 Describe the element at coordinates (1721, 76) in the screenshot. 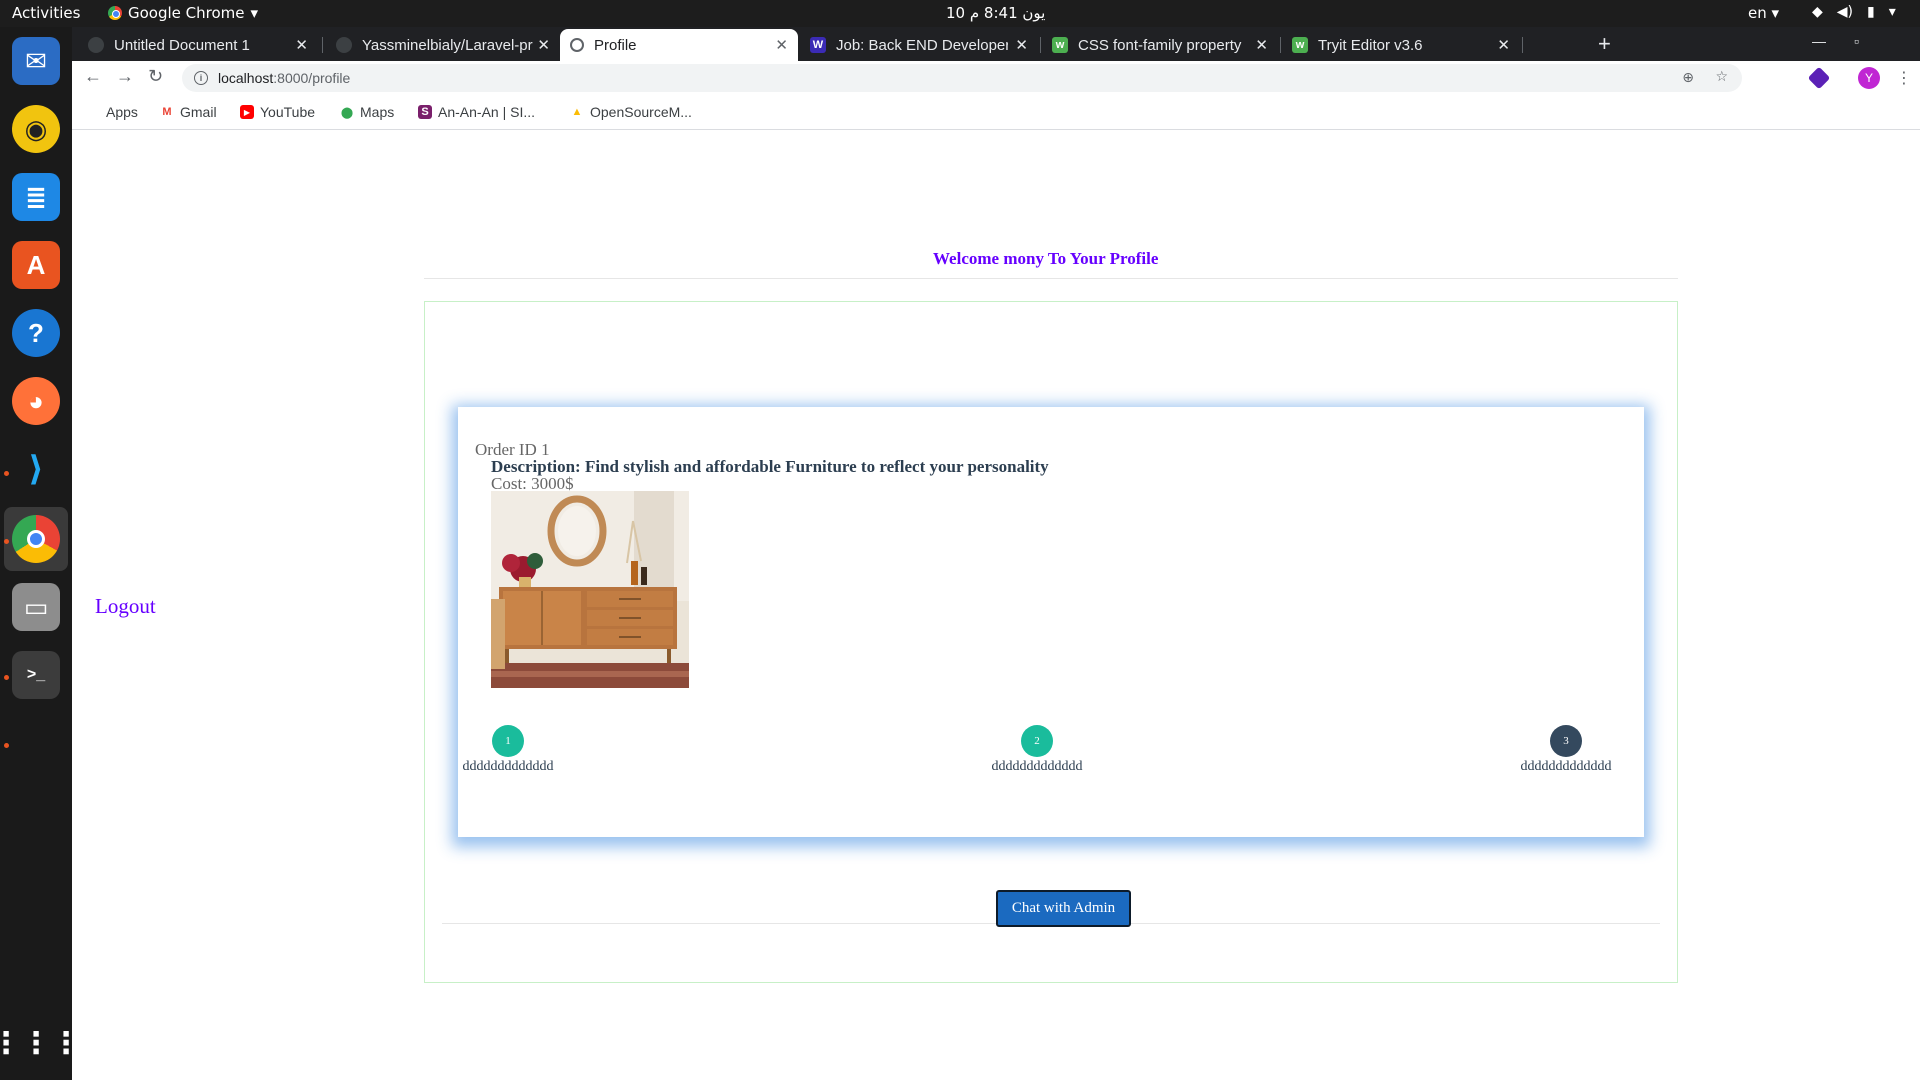

I see `star-icon: ☆` at that location.